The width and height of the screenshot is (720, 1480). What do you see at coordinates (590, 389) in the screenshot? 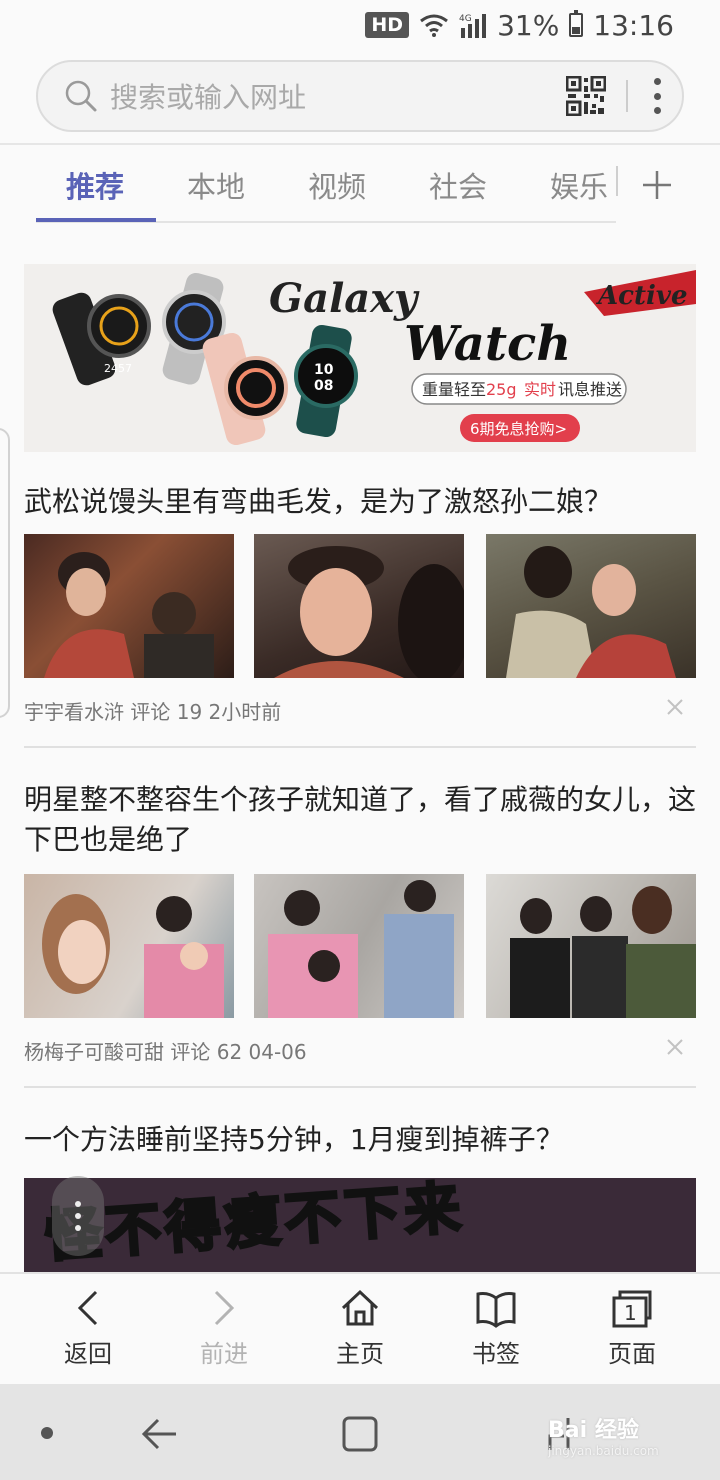
I see `feature-text-c: 讯息推送` at bounding box center [590, 389].